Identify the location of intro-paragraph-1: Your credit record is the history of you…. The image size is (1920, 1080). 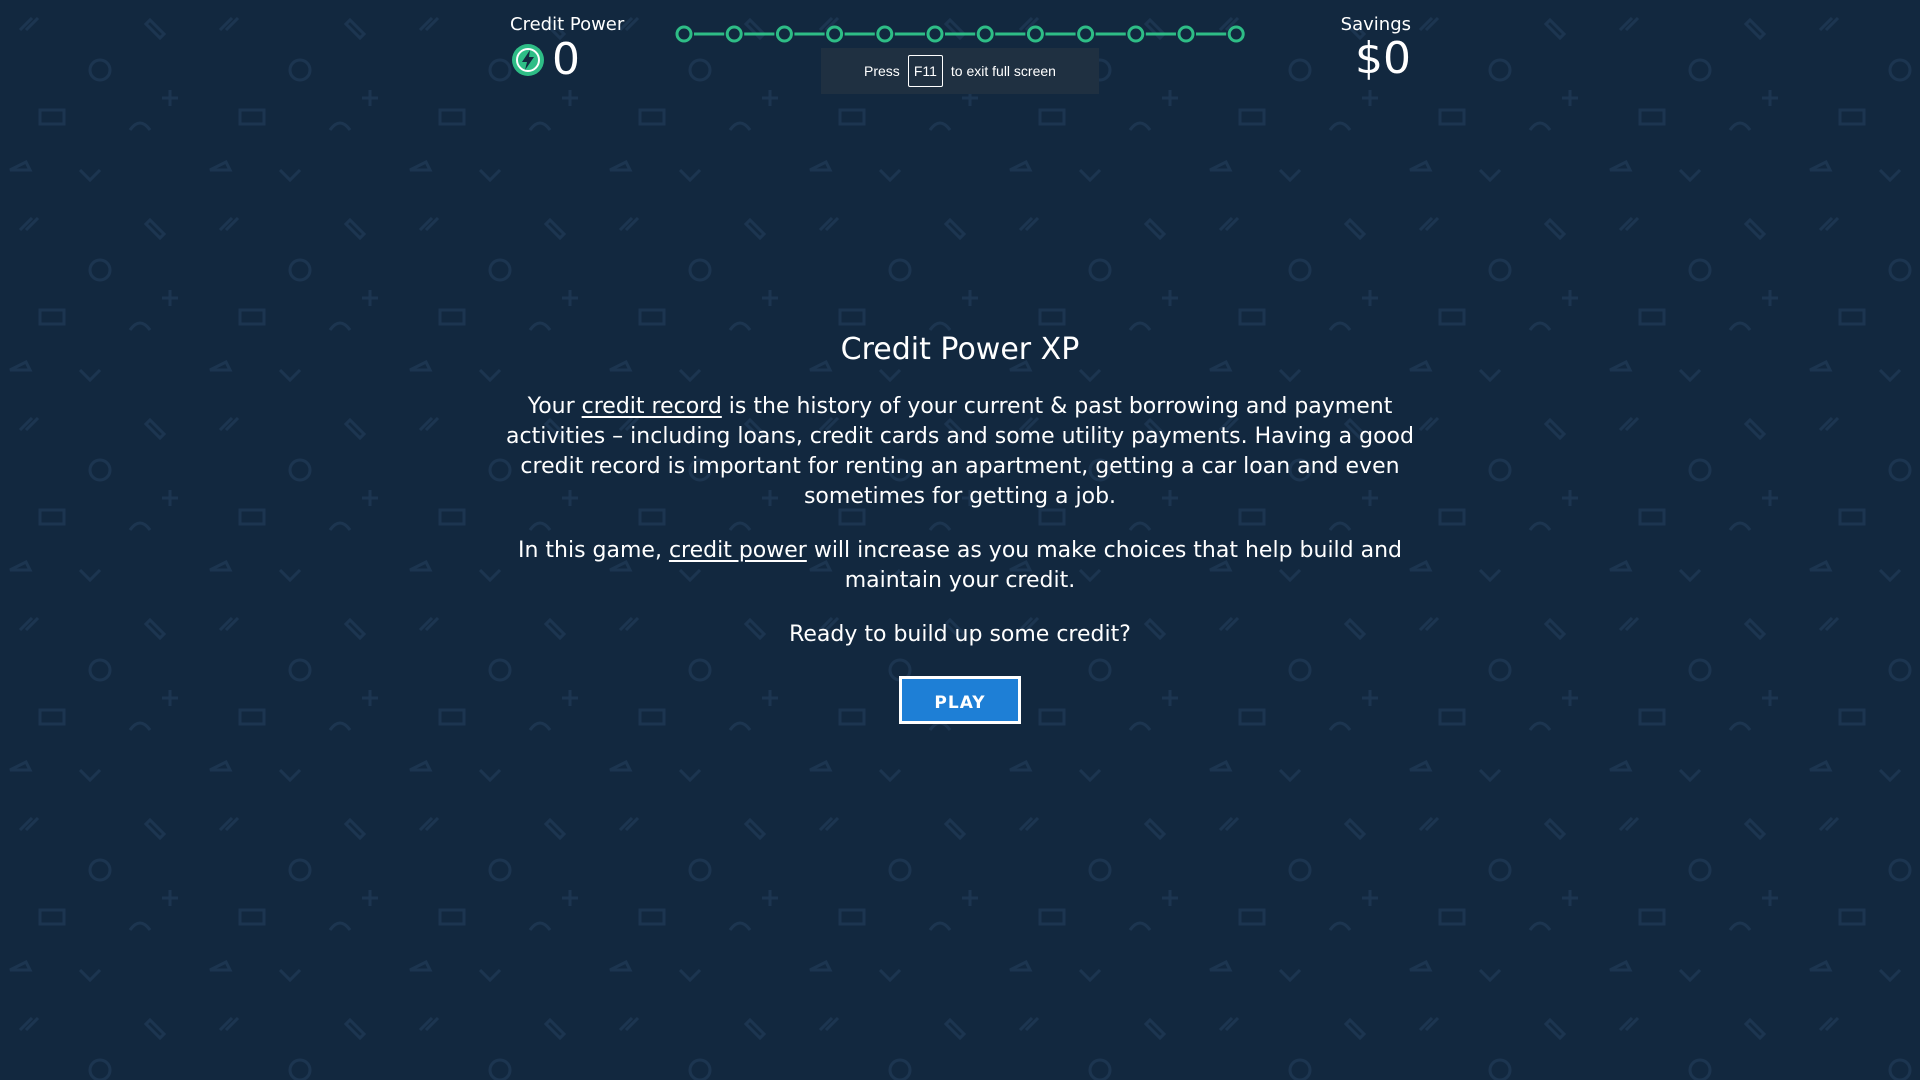
(960, 452).